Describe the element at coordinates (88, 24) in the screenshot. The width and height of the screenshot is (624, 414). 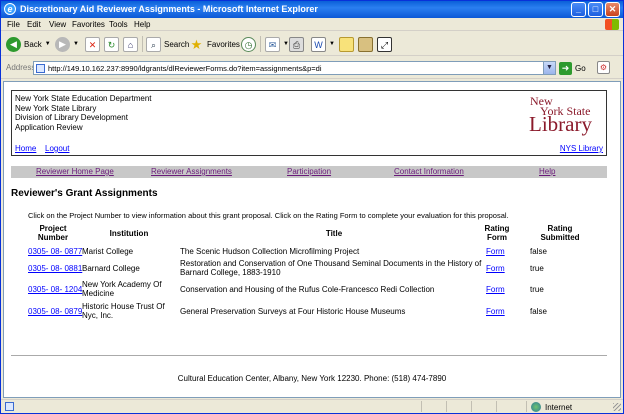
I see `menu-favorites: Favorites` at that location.